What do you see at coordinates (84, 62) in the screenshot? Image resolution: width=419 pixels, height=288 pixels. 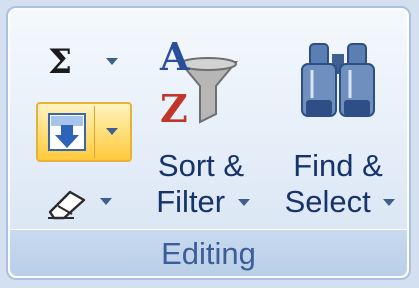 I see `autosum-button: Σ` at bounding box center [84, 62].